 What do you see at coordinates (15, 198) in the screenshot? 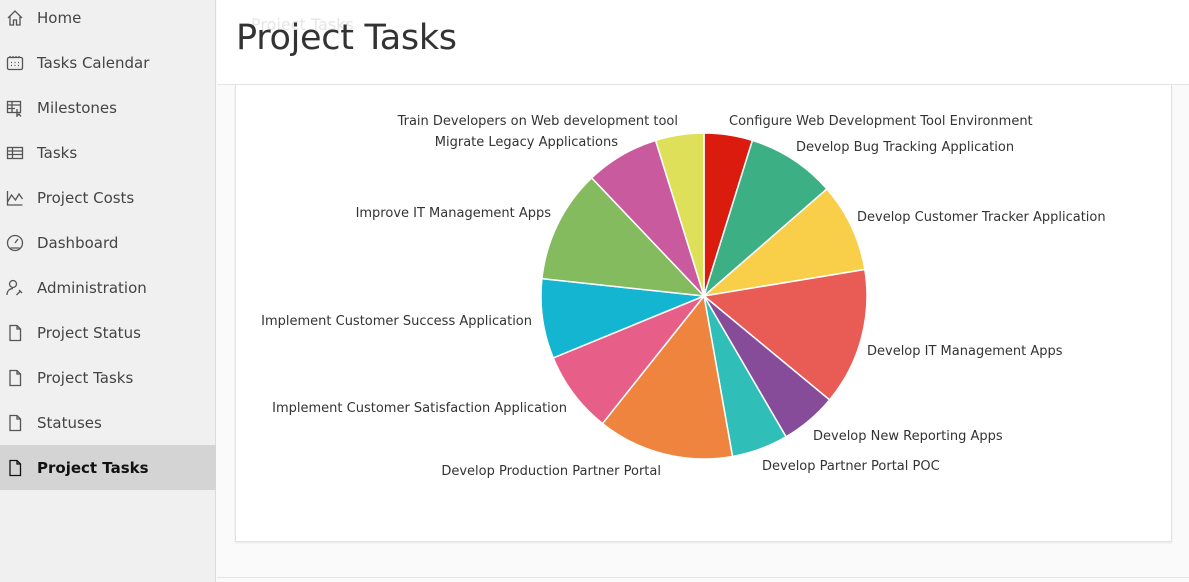
I see `line-chart-icon` at bounding box center [15, 198].